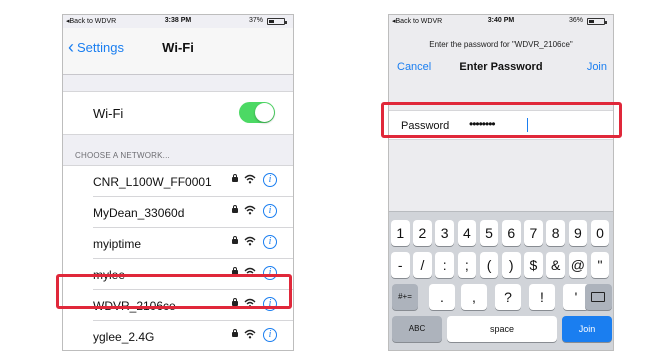  I want to click on key-symbol: @, so click(578, 265).